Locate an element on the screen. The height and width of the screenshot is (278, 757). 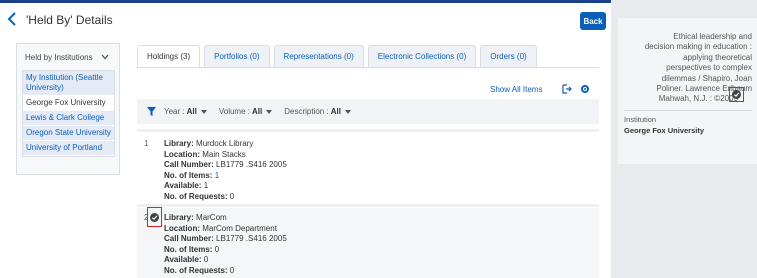
tab-representations: Representations (0) is located at coordinates (318, 56).